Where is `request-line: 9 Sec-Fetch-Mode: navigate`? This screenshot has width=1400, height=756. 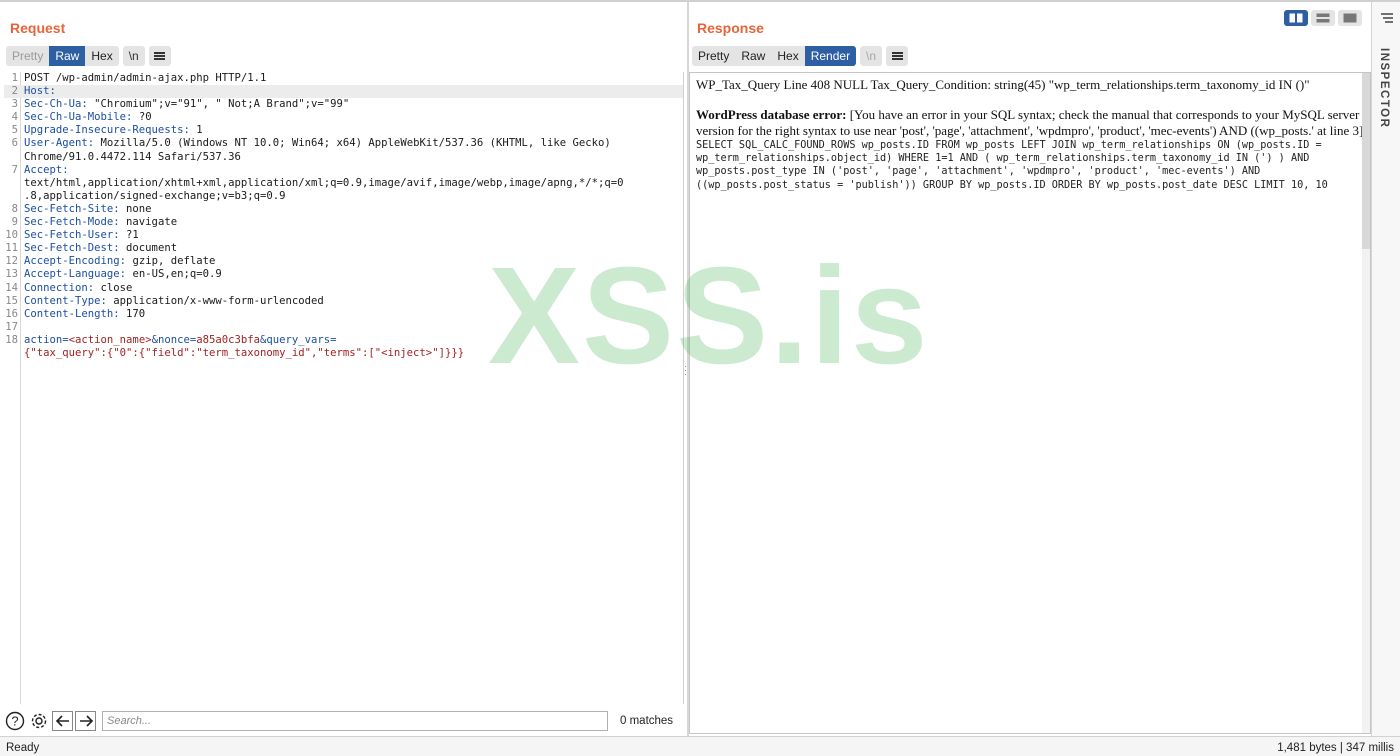 request-line: 9 Sec-Fetch-Mode: navigate is located at coordinates (343, 222).